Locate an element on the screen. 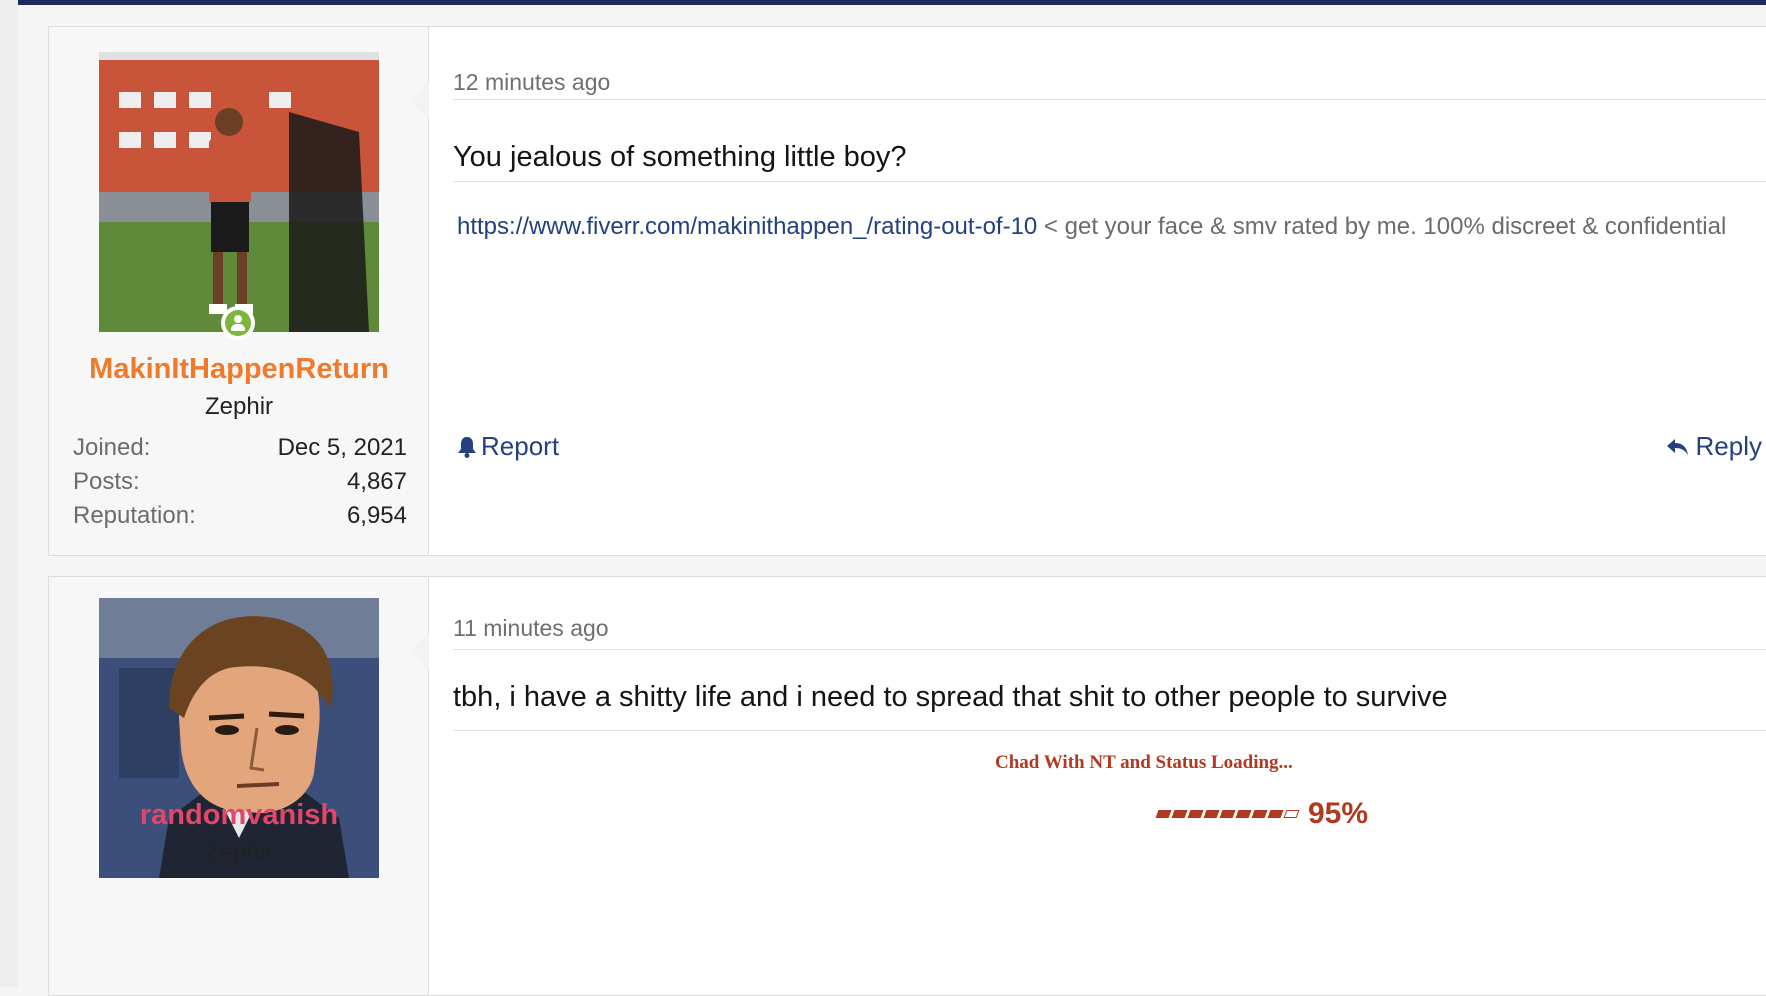  stat-label: Reputation: is located at coordinates (134, 515).